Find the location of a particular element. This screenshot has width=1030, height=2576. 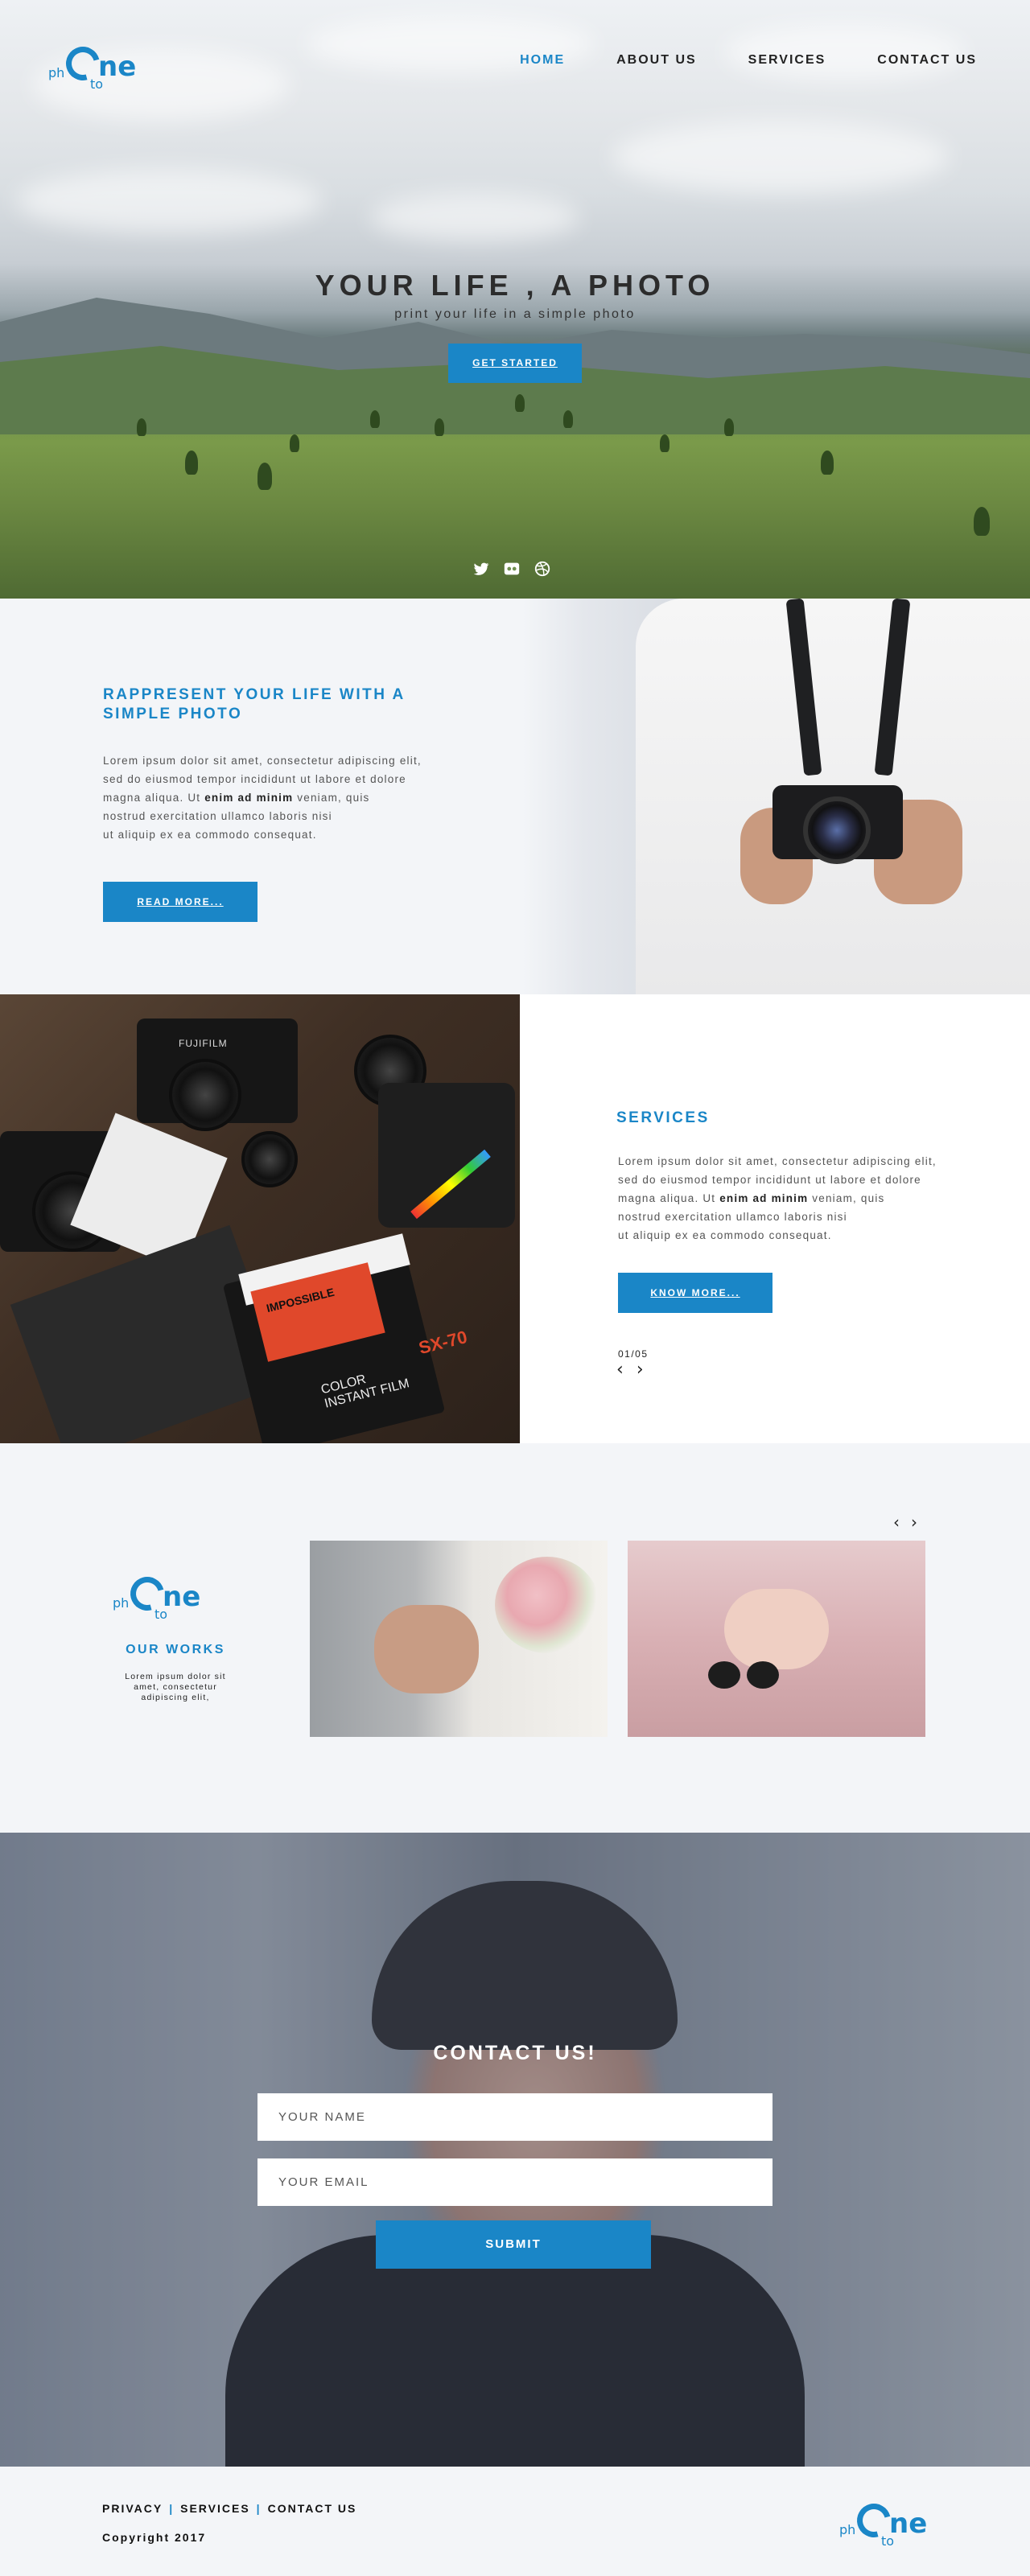

main-nav: HOME ABOUT US SERVICES CONTACT US is located at coordinates (722, 60).